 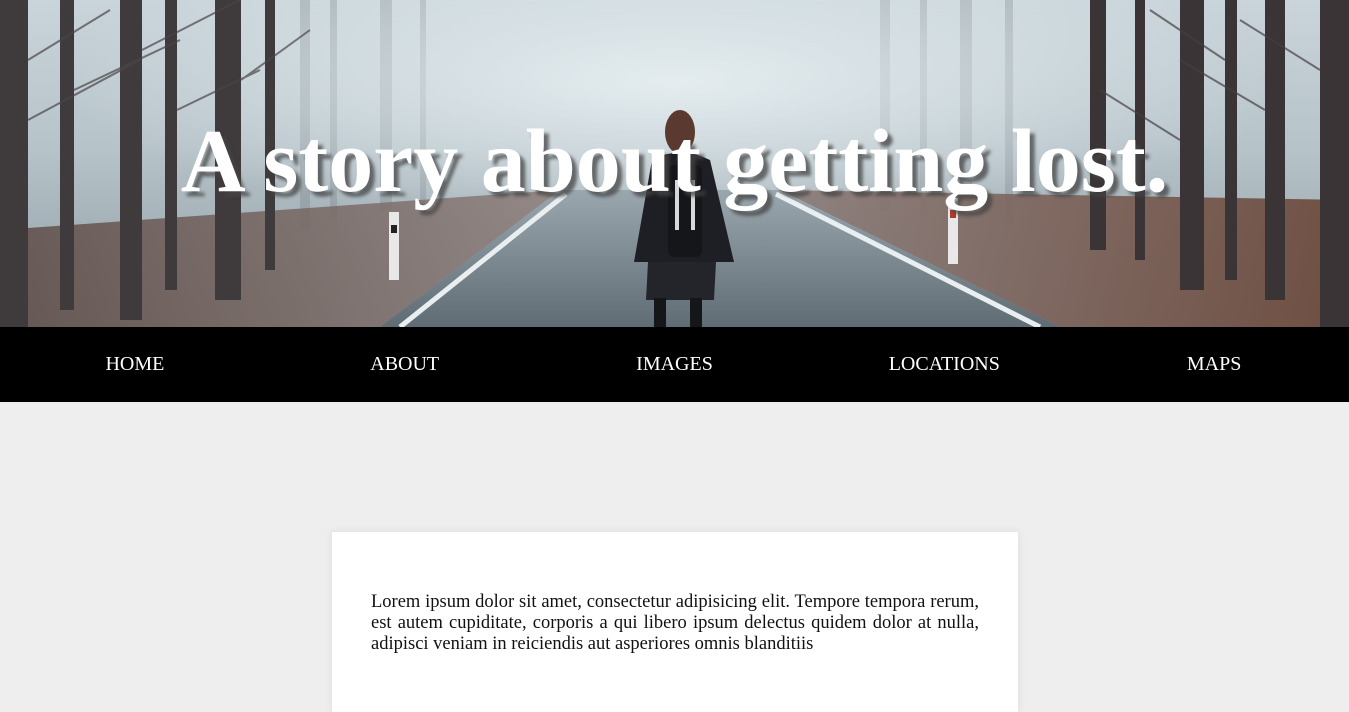 I want to click on nav-item-images: IMAGES, so click(x=675, y=364).